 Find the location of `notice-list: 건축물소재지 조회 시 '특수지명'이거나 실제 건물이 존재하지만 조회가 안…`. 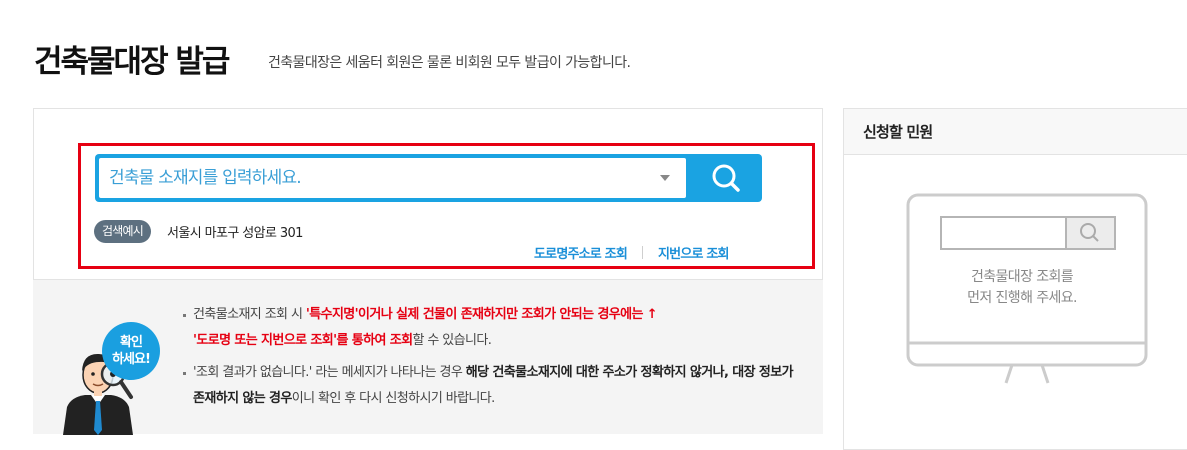

notice-list: 건축물소재지 조회 시 '특수지명'이거나 실제 건물이 존재하지만 조회가 안… is located at coordinates (493, 360).